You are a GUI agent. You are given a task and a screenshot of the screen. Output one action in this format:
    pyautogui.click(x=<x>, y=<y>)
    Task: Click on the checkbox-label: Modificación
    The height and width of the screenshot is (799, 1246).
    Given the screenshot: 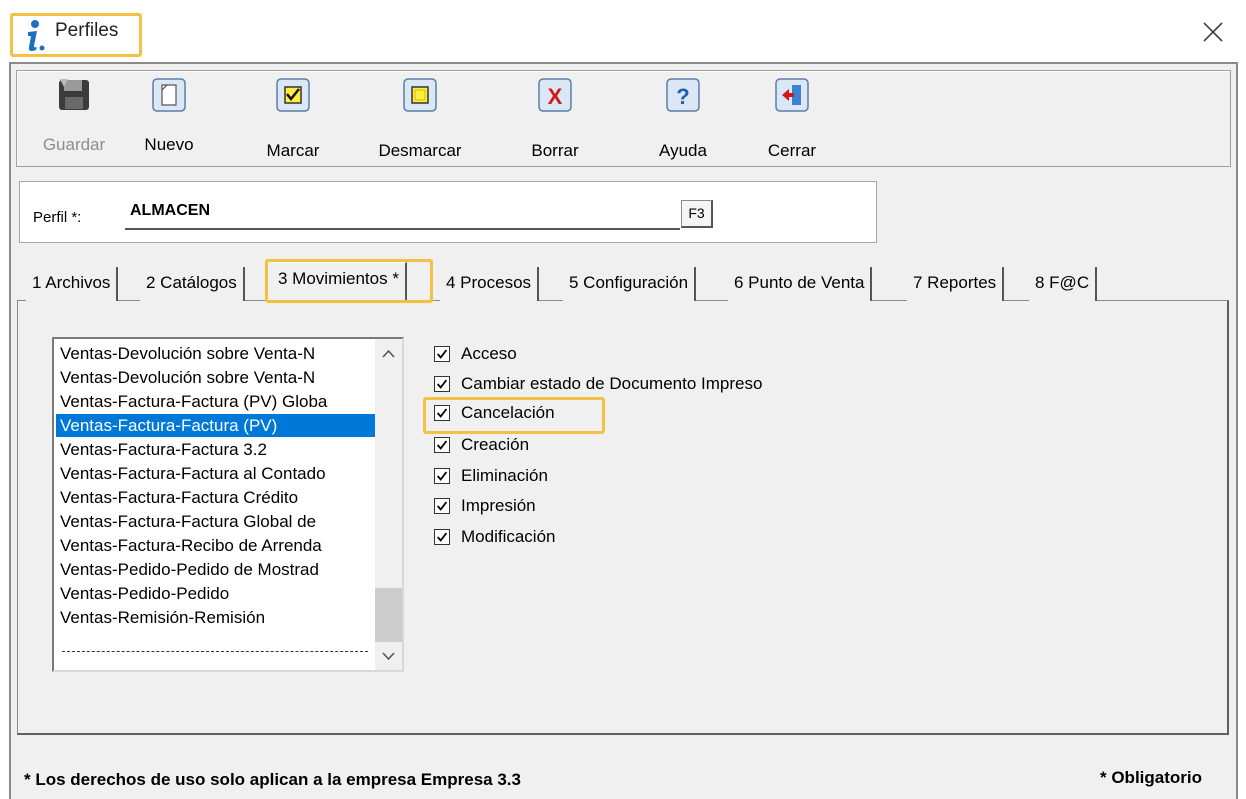 What is the action you would take?
    pyautogui.click(x=508, y=536)
    